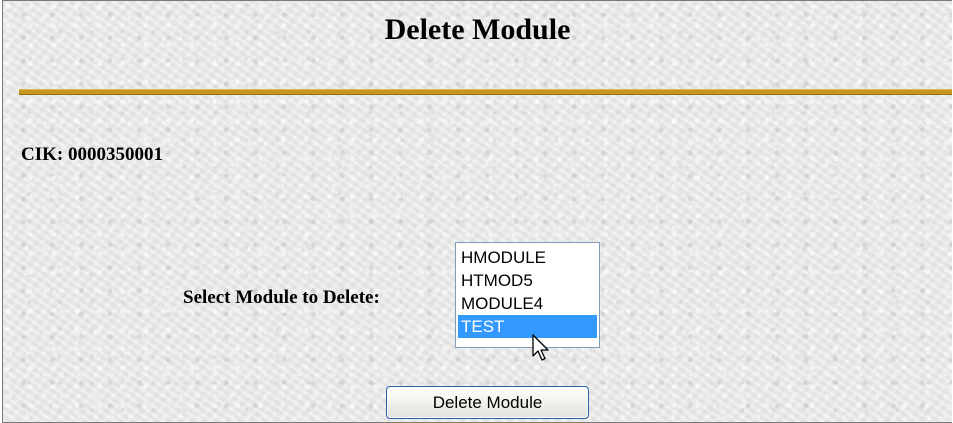 This screenshot has height=423, width=953. Describe the element at coordinates (92, 154) in the screenshot. I see `cik-label: CIK: 0000350001` at that location.